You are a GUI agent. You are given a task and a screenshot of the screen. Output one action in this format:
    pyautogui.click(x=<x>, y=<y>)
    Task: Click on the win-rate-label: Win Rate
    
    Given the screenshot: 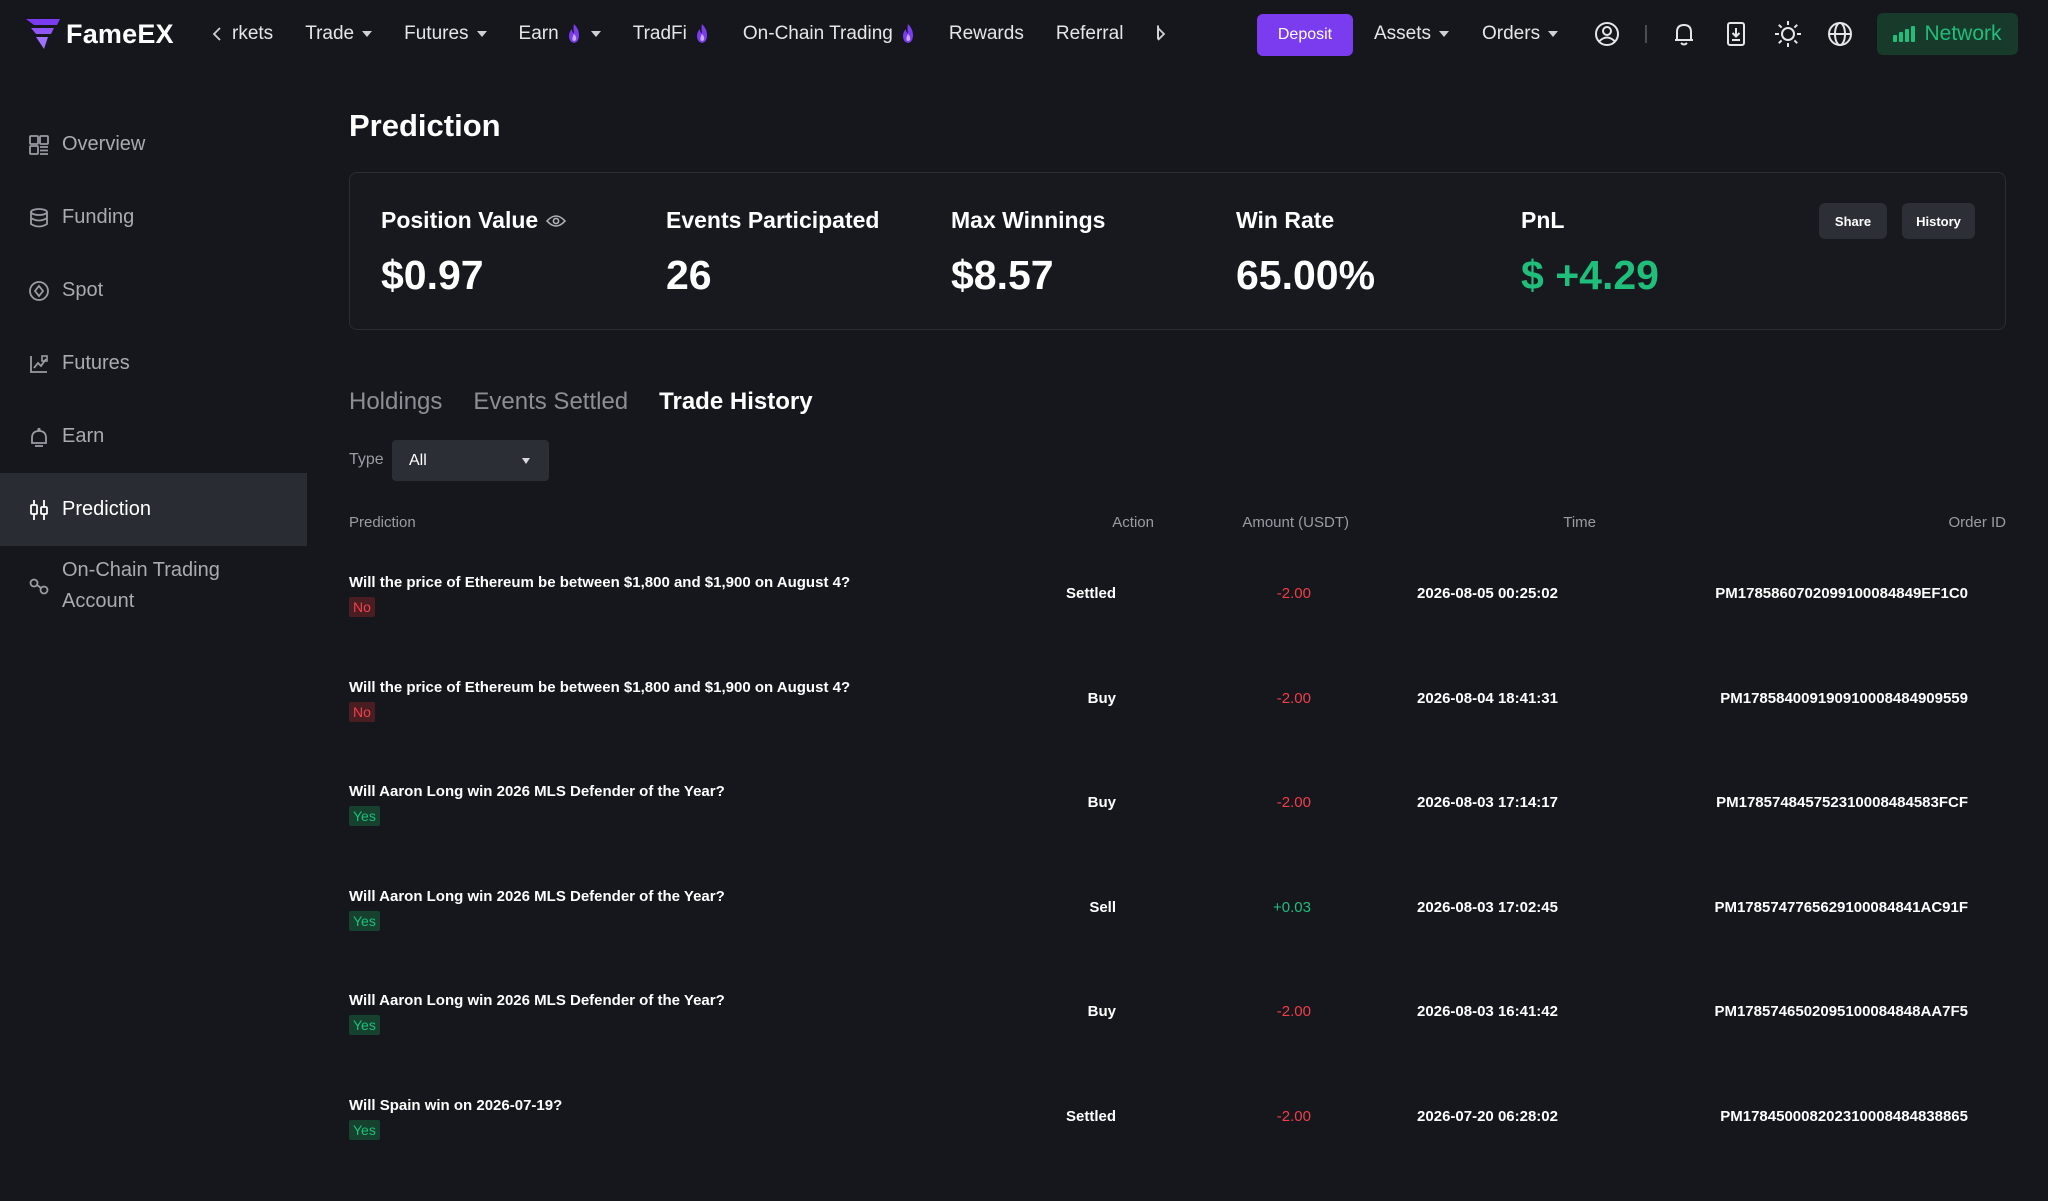 What is the action you would take?
    pyautogui.click(x=1285, y=220)
    